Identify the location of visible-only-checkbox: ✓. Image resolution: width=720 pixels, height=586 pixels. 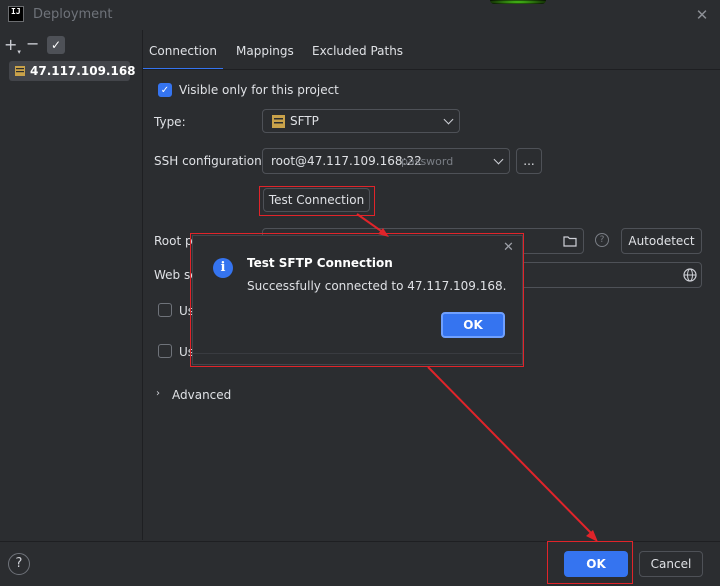
(165, 90).